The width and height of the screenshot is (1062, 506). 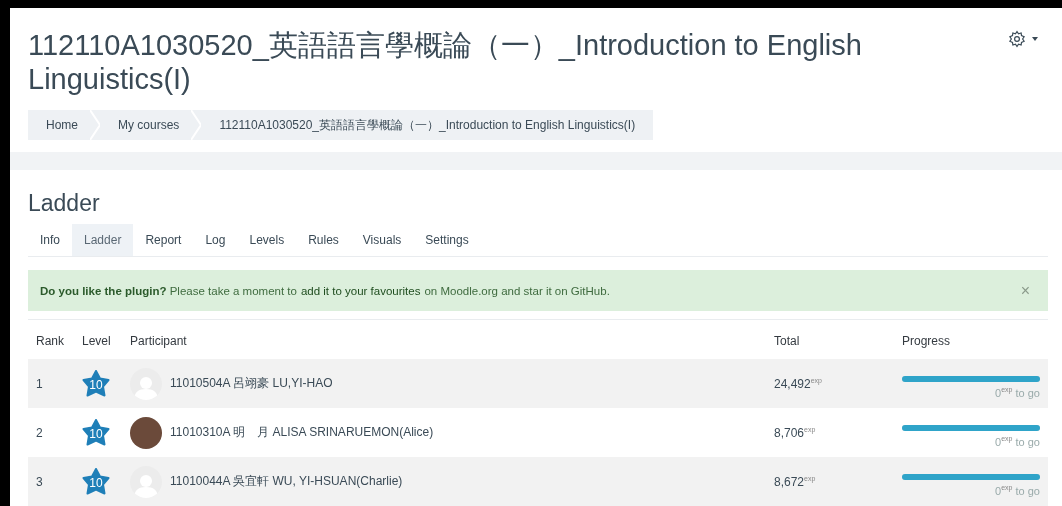 What do you see at coordinates (158, 341) in the screenshot?
I see `column-header: Participant` at bounding box center [158, 341].